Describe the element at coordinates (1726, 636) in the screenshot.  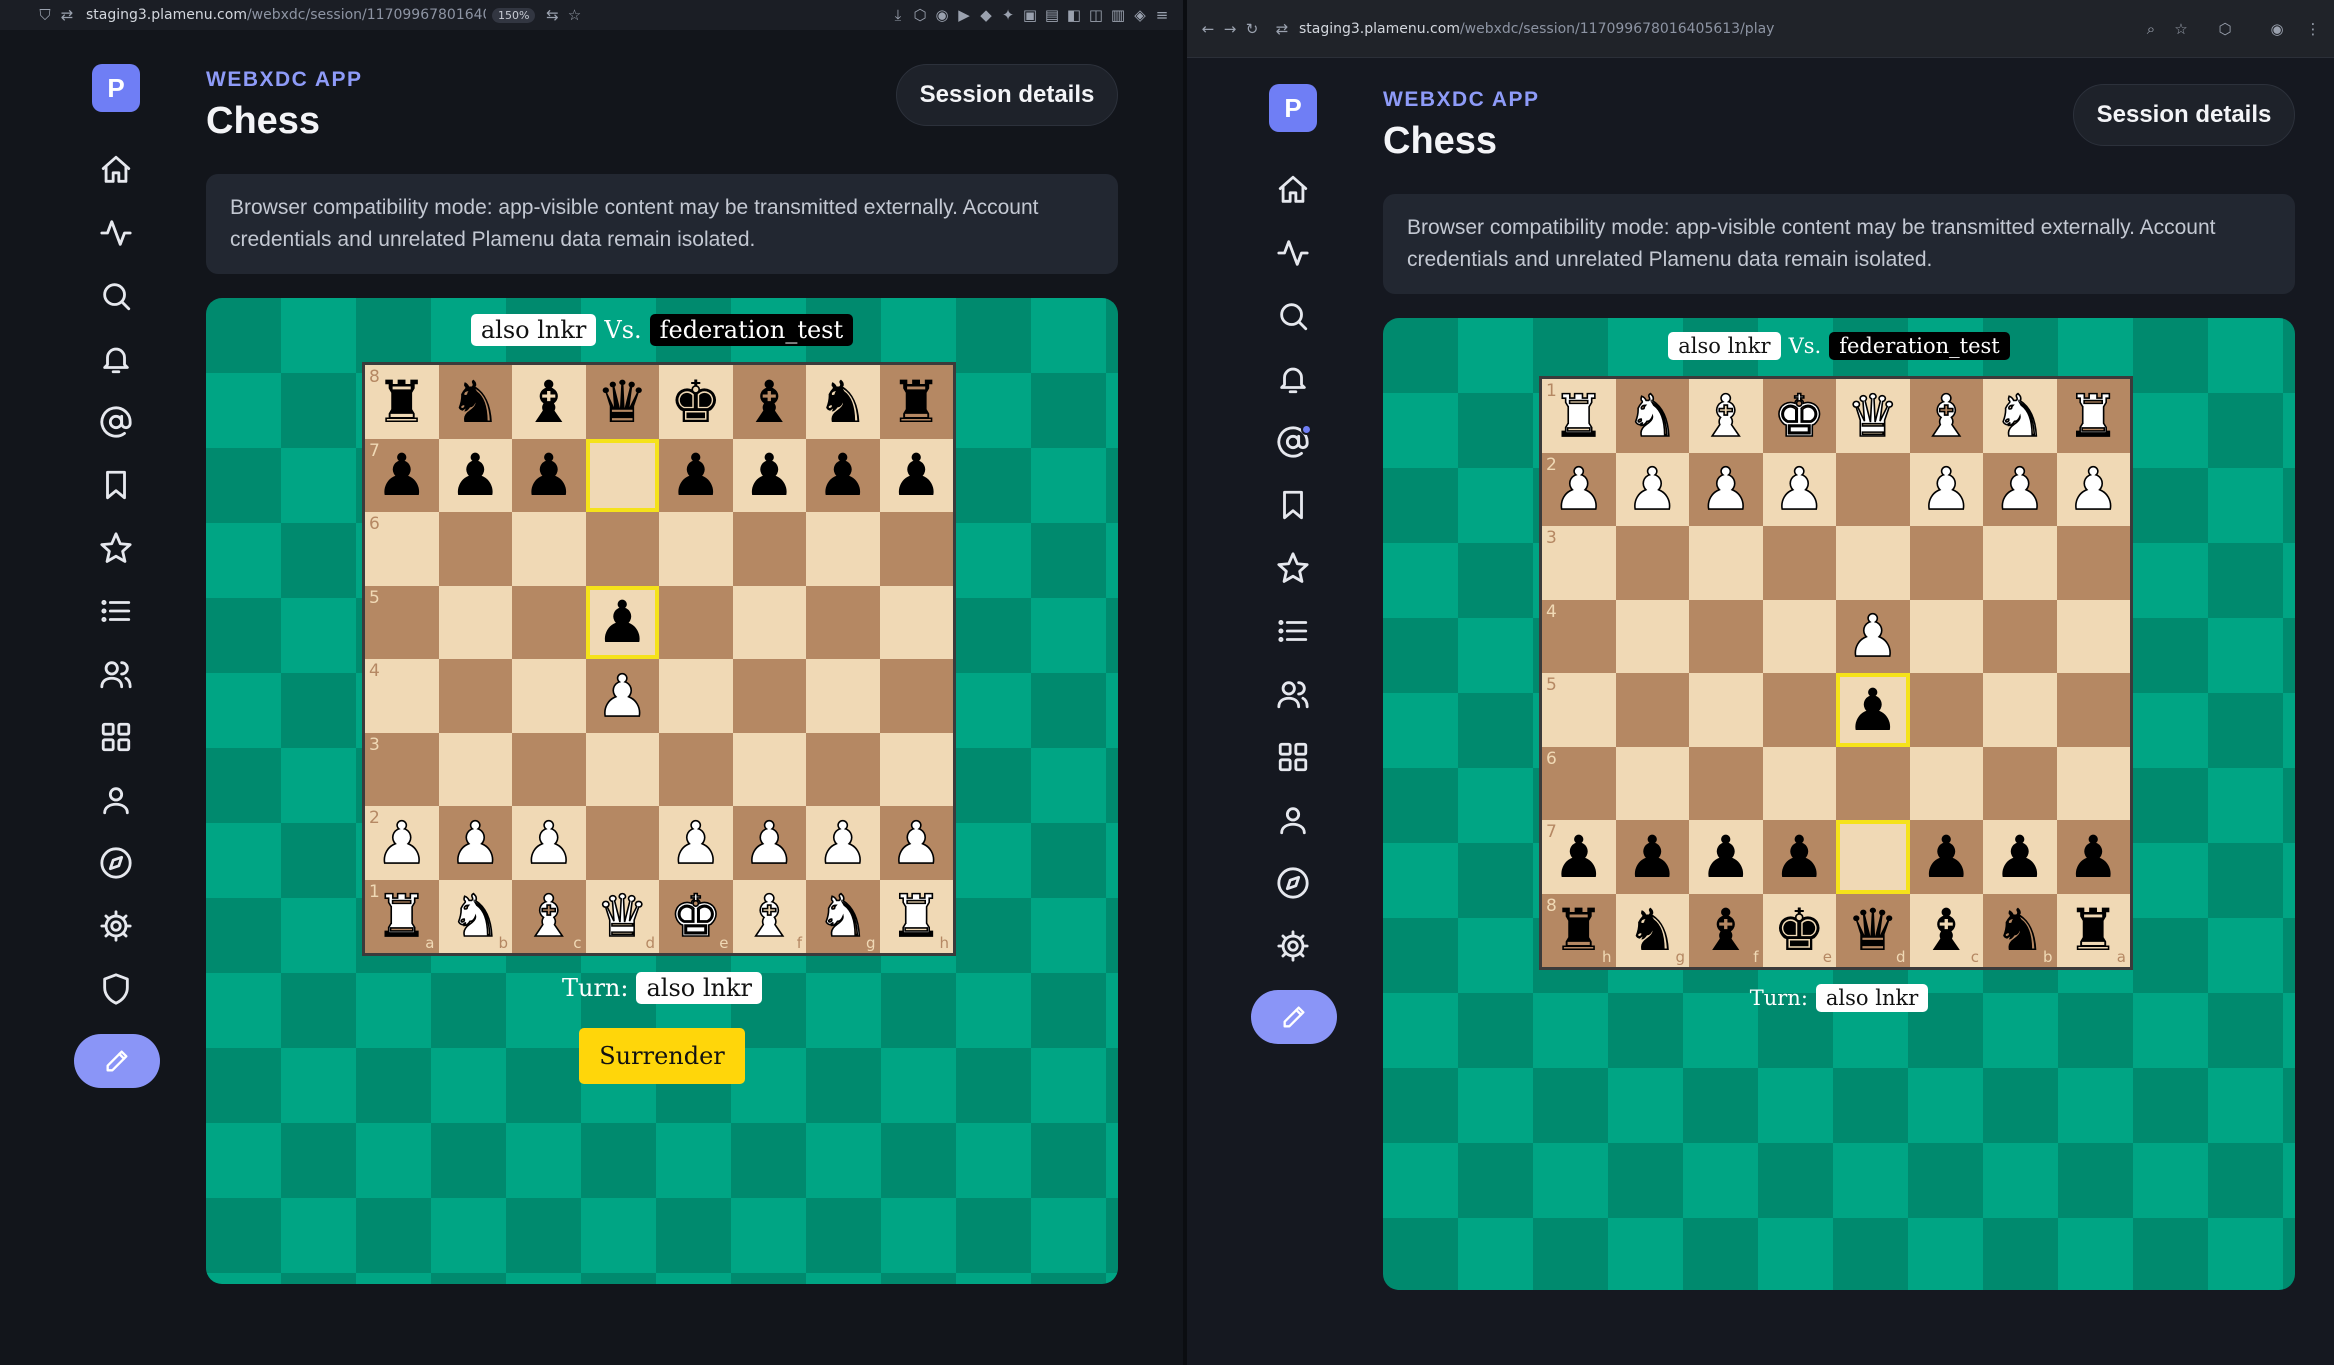
I see `board-square-f4` at that location.